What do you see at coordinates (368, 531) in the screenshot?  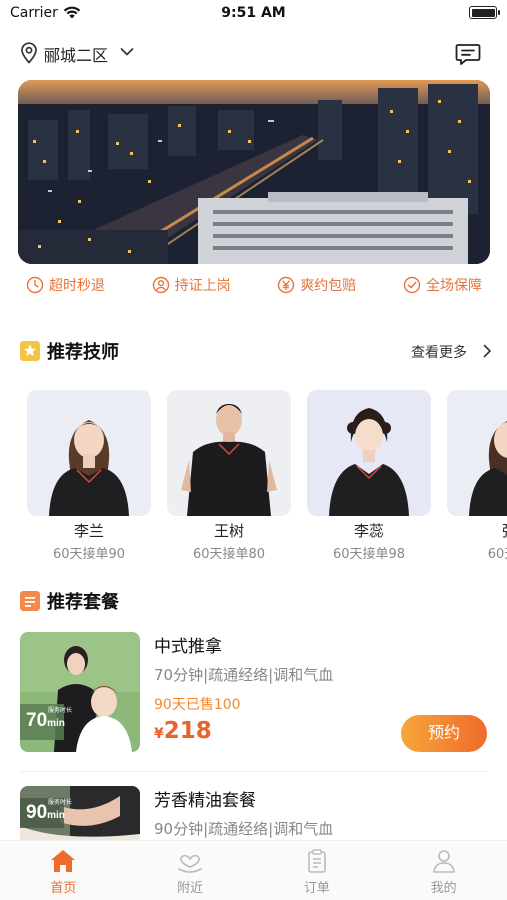 I see `technician-name: 李蕊` at bounding box center [368, 531].